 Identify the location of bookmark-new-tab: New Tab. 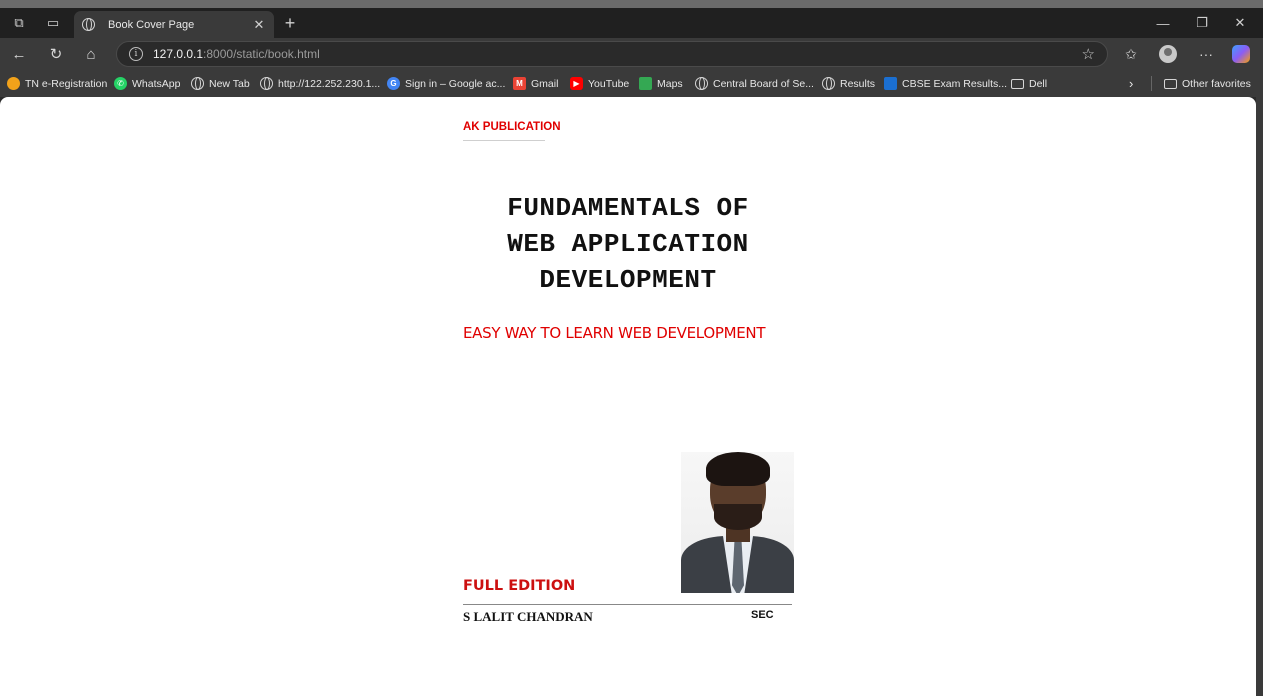
(220, 83).